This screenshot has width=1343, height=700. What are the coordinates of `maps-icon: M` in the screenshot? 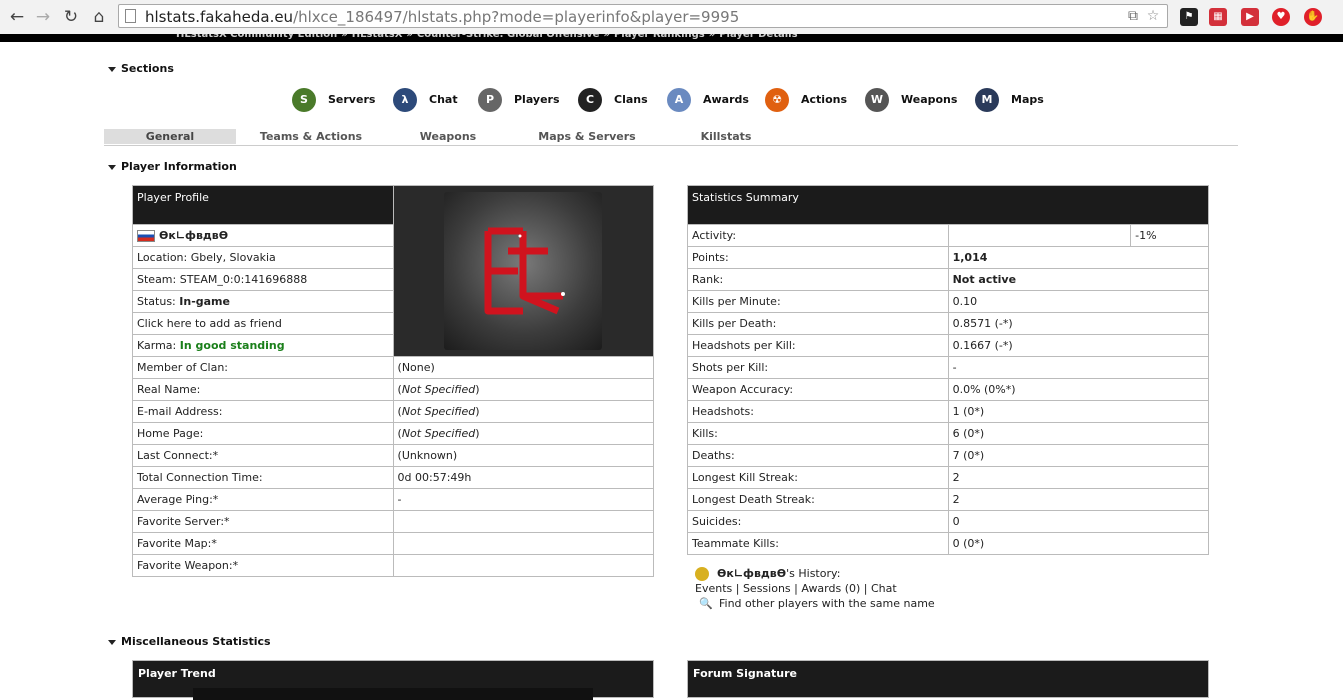 It's located at (987, 100).